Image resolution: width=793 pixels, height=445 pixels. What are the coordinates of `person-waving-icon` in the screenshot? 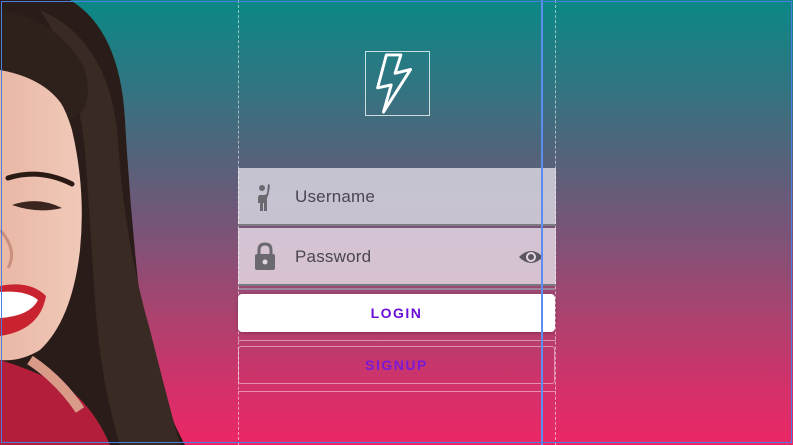 It's located at (265, 197).